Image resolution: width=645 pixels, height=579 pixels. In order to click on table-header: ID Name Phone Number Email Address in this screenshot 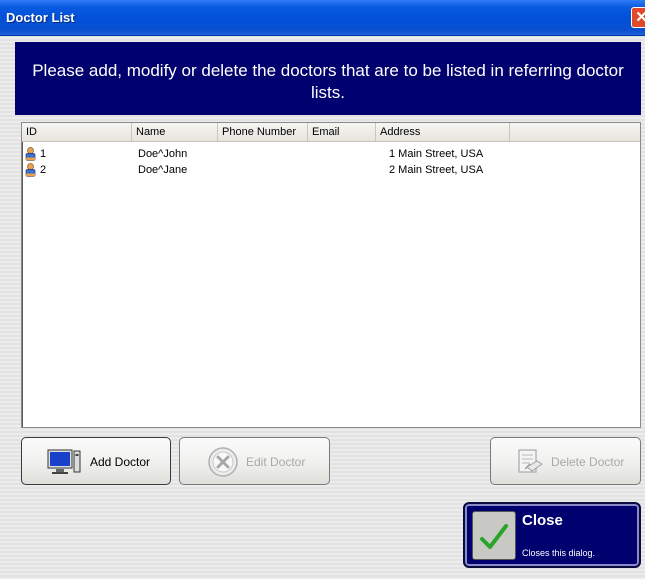, I will do `click(331, 132)`.